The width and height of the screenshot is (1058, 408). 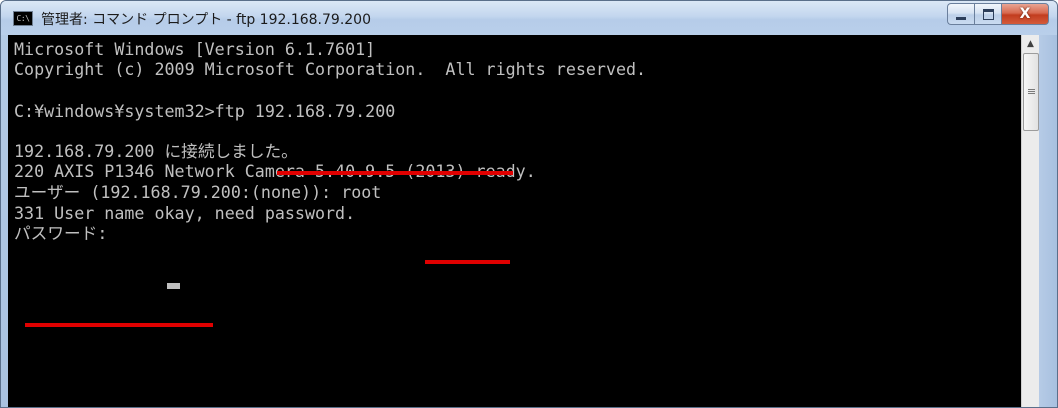 What do you see at coordinates (23, 18) in the screenshot?
I see `cmd-icon: C:\` at bounding box center [23, 18].